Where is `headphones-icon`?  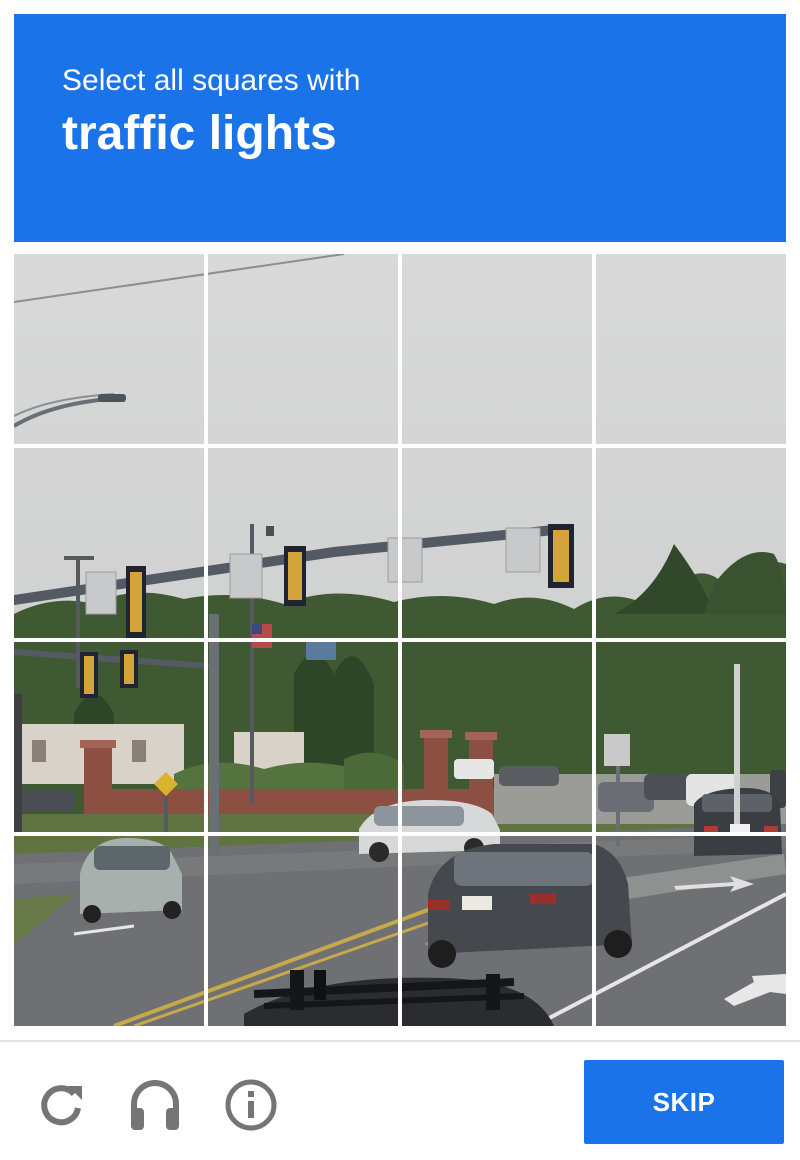 headphones-icon is located at coordinates (155, 1105).